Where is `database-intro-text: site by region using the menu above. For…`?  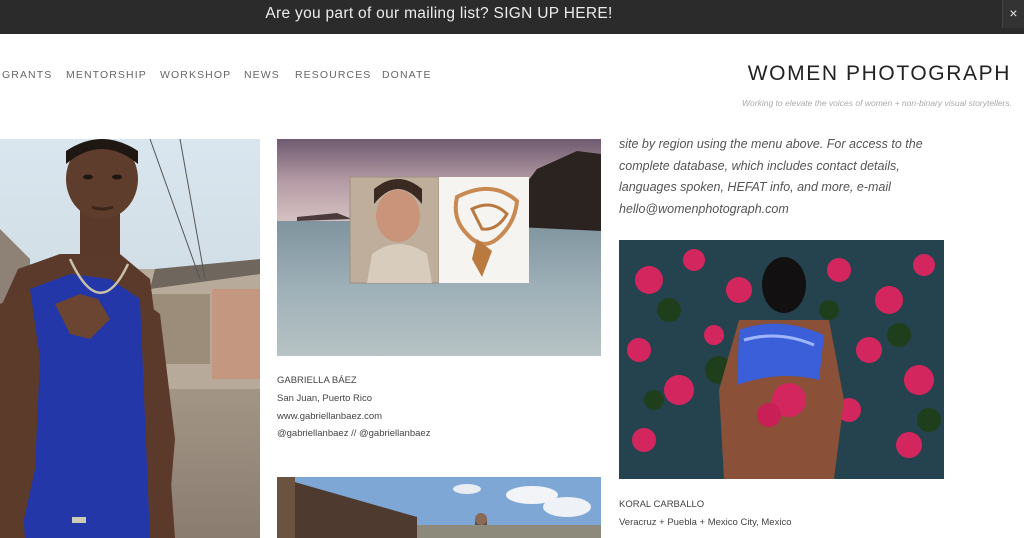
database-intro-text: site by region using the menu above. For… is located at coordinates (789, 177).